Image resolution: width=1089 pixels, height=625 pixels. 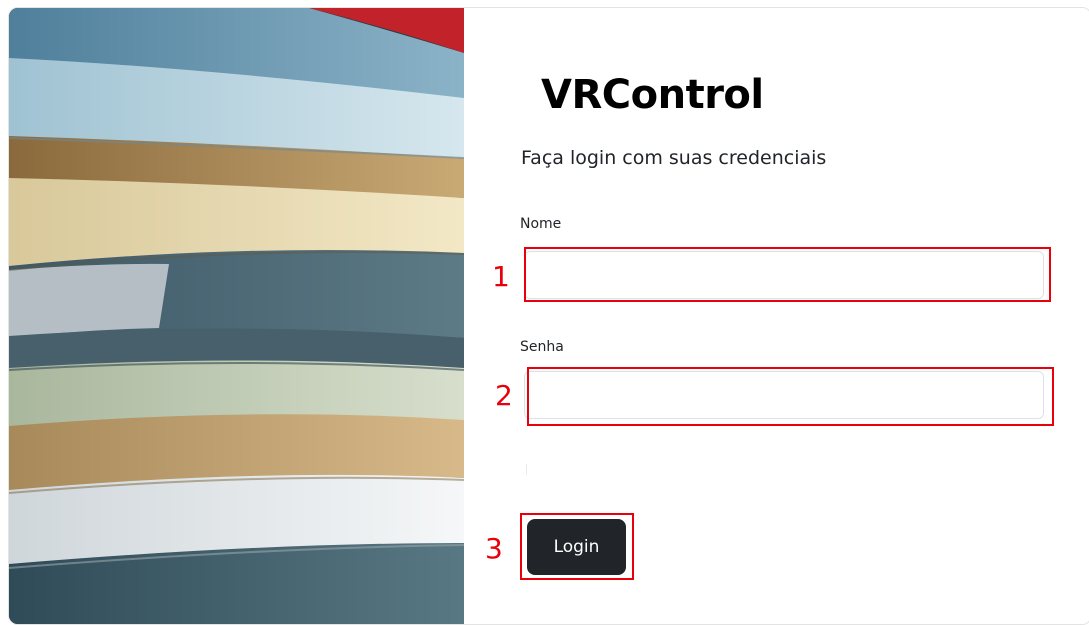 I want to click on step-number-2: 2, so click(x=504, y=395).